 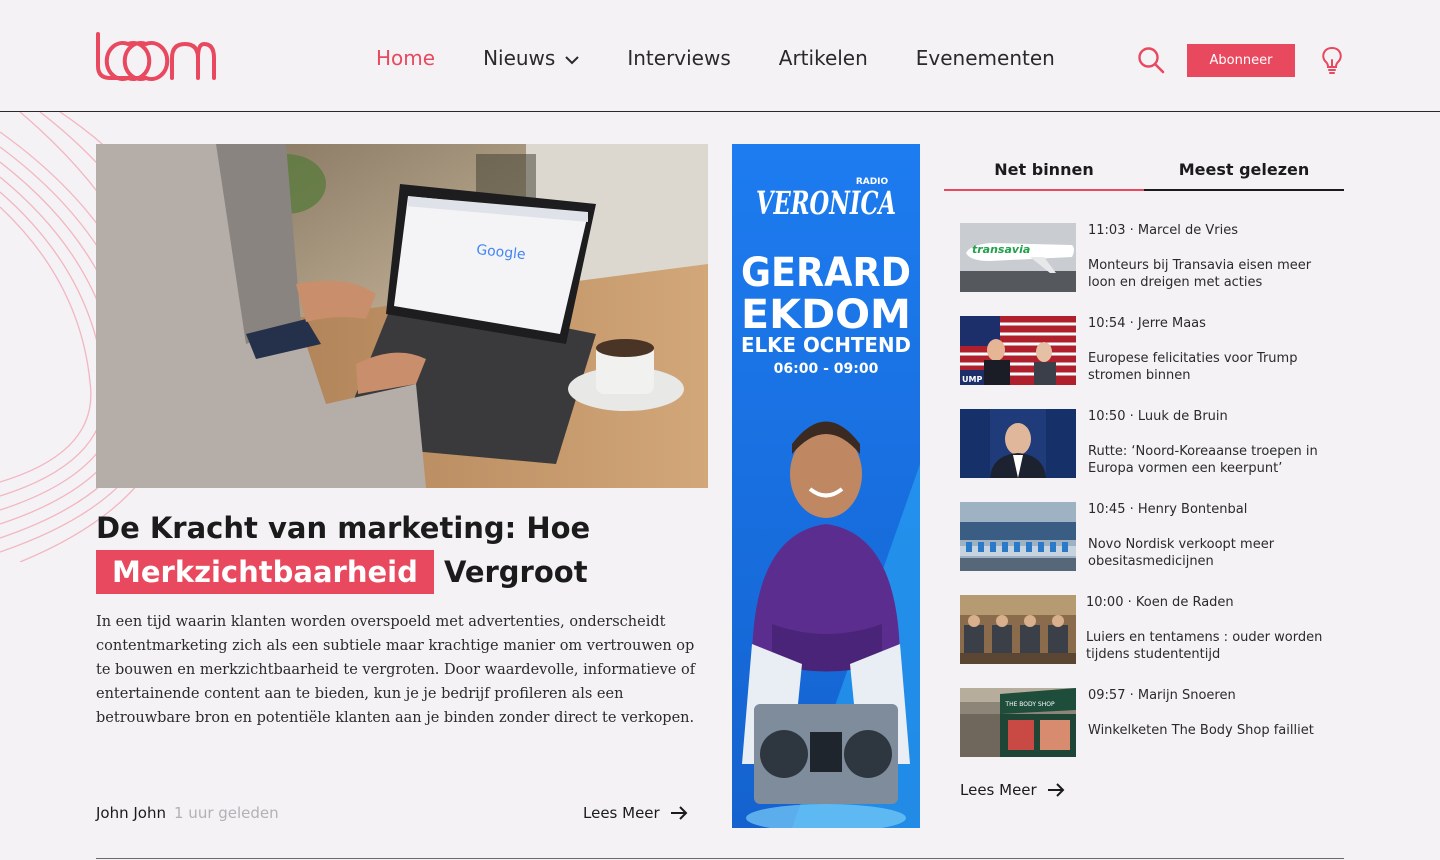 I want to click on chevron-down-icon, so click(x=572, y=59).